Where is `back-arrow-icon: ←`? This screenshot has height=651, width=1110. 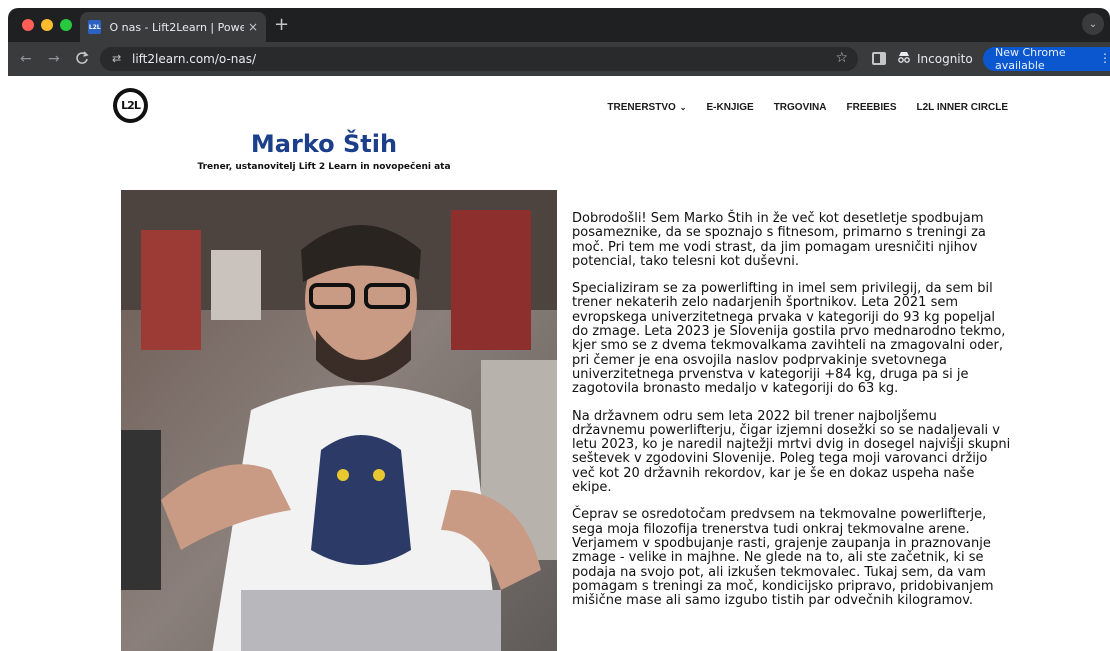 back-arrow-icon: ← is located at coordinates (26, 59).